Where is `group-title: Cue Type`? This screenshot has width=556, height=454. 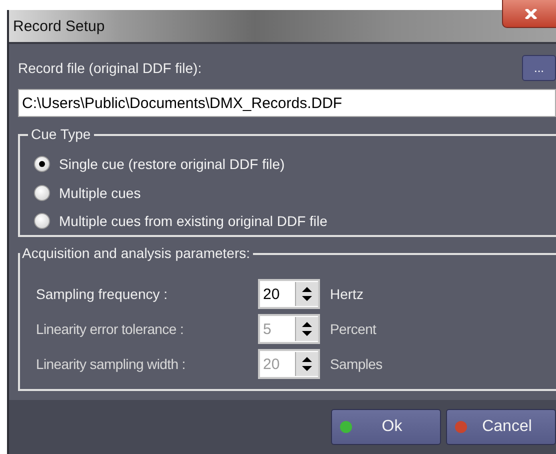
group-title: Cue Type is located at coordinates (61, 134).